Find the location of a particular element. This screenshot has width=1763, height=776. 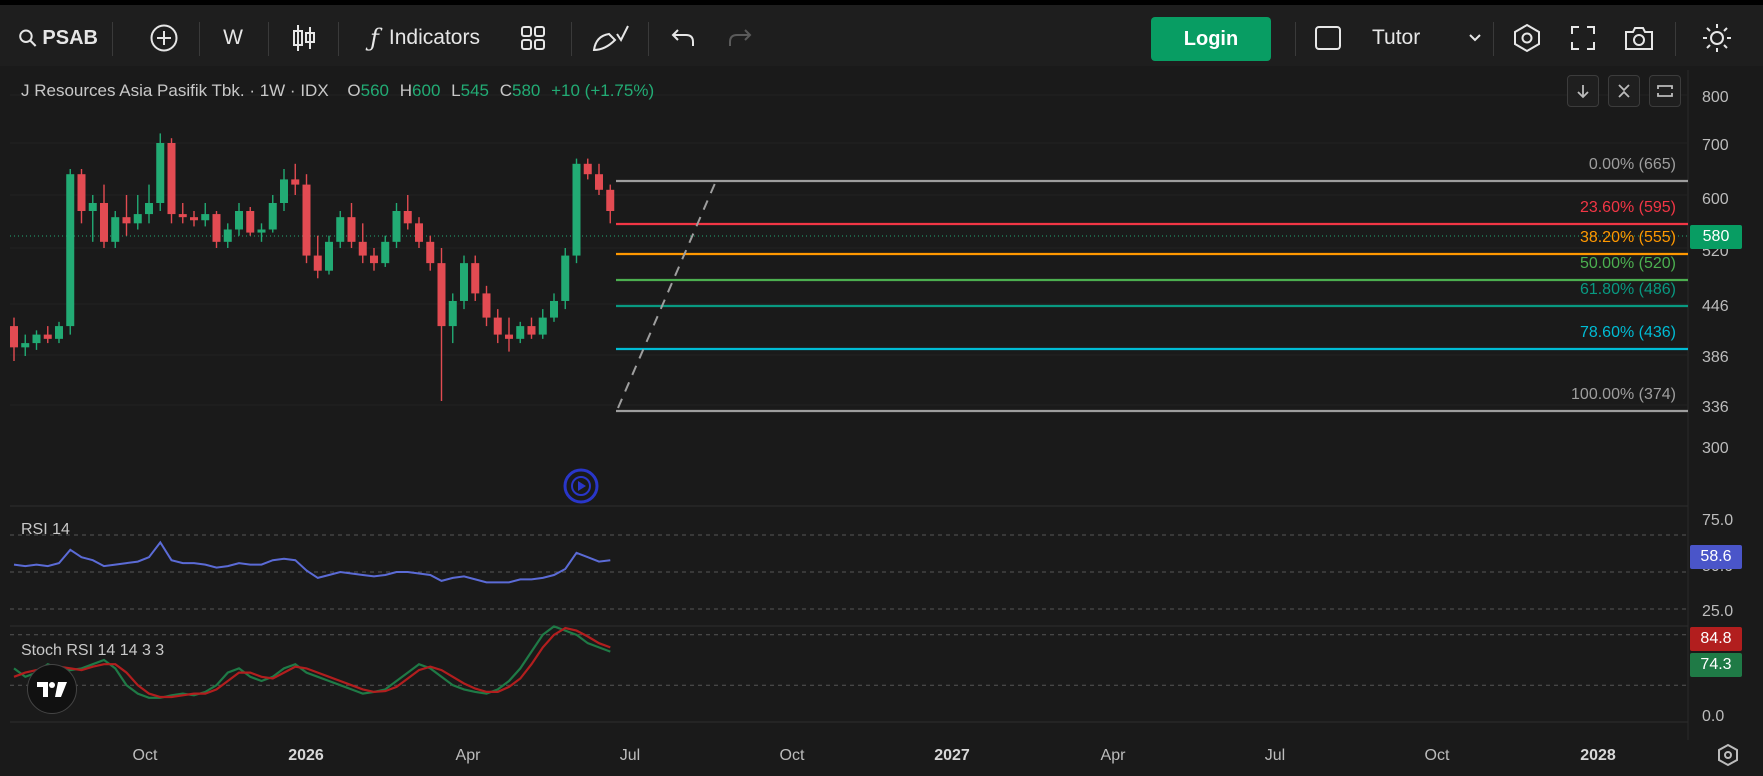

fib-level-label: 0.00% (665) is located at coordinates (1632, 164).